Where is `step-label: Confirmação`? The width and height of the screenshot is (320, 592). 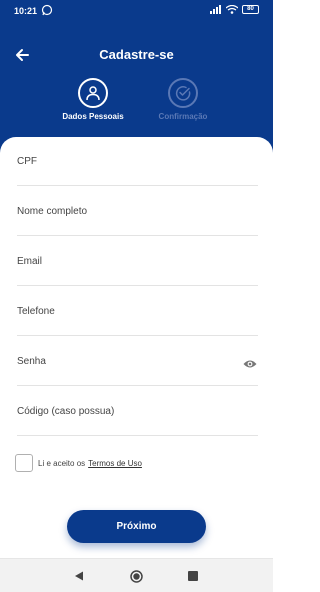
step-label: Confirmação is located at coordinates (183, 116).